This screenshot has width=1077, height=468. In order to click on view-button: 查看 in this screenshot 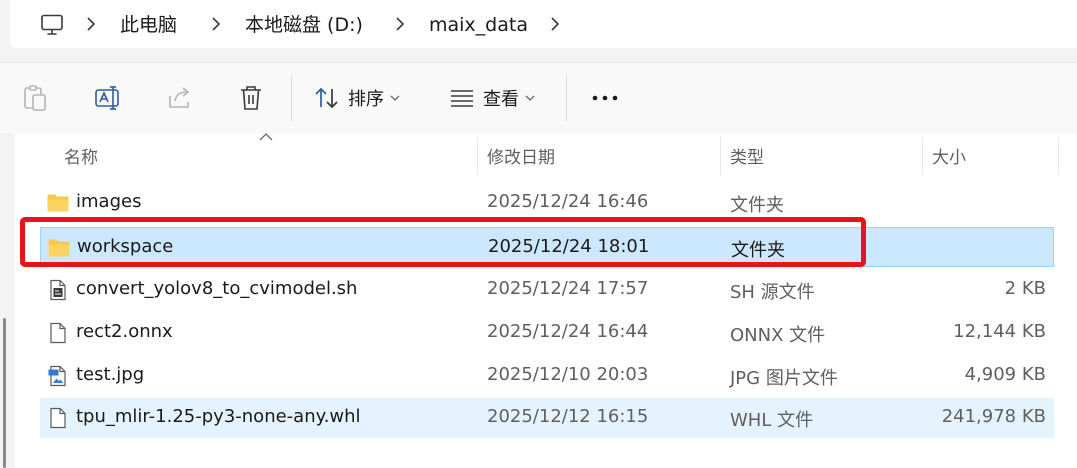, I will do `click(492, 98)`.